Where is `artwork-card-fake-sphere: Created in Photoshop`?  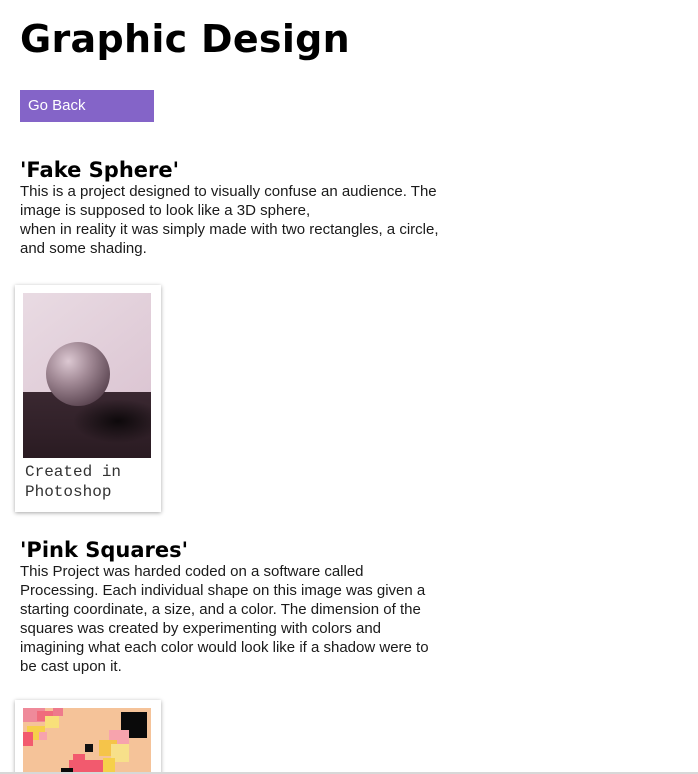 artwork-card-fake-sphere: Created in Photoshop is located at coordinates (88, 398).